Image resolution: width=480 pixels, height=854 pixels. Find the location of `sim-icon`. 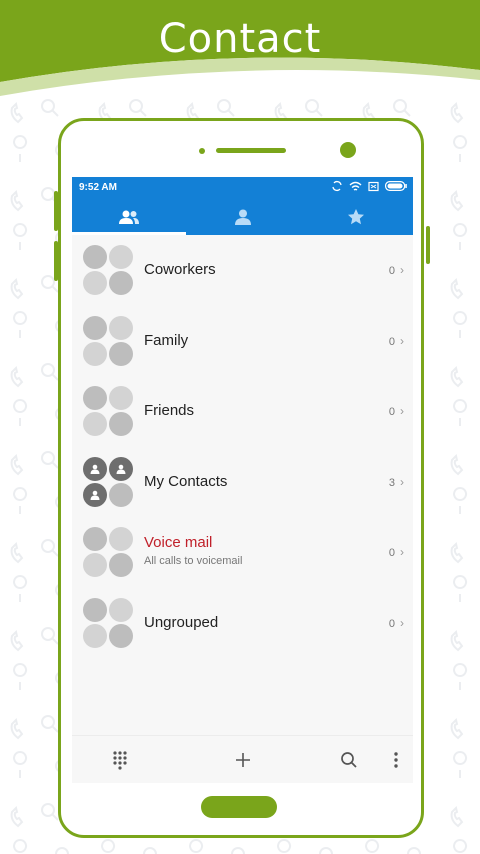

sim-icon is located at coordinates (373, 186).